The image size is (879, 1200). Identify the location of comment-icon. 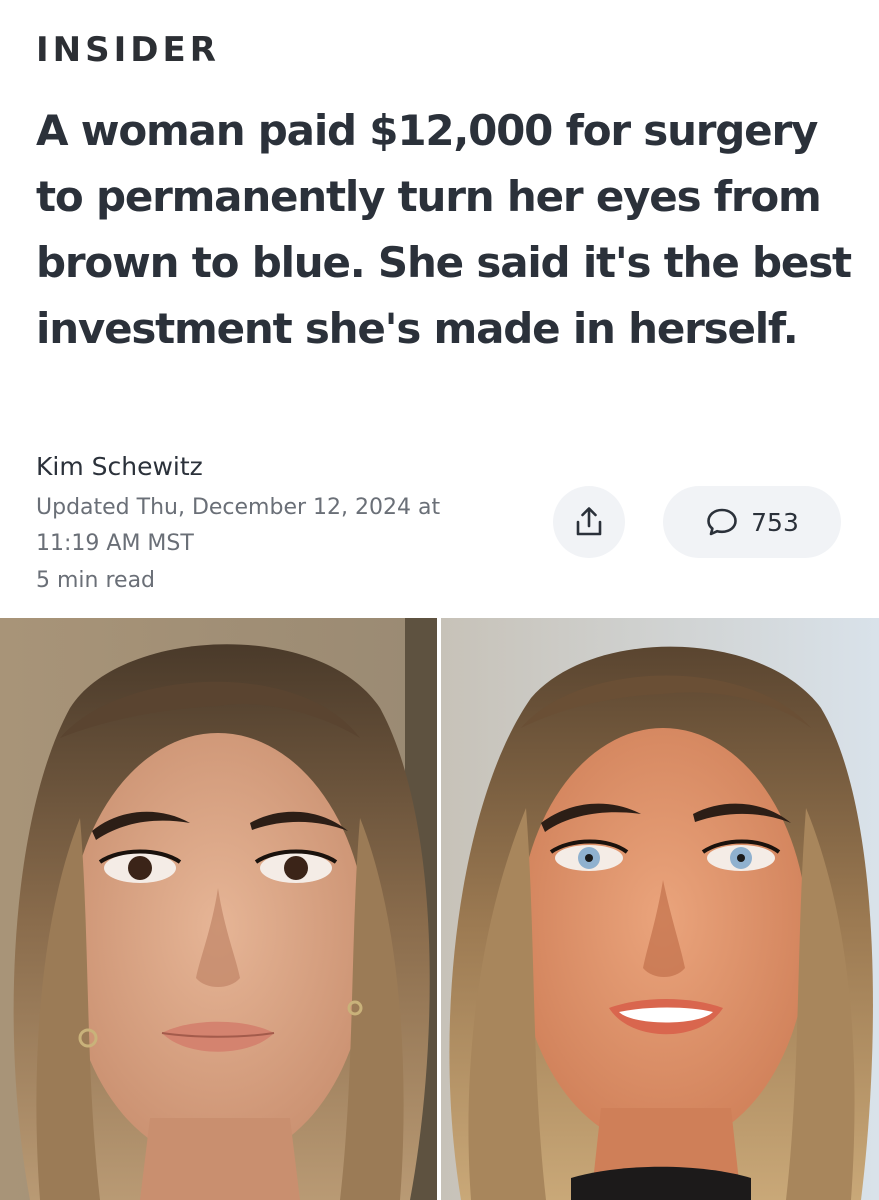
(722, 522).